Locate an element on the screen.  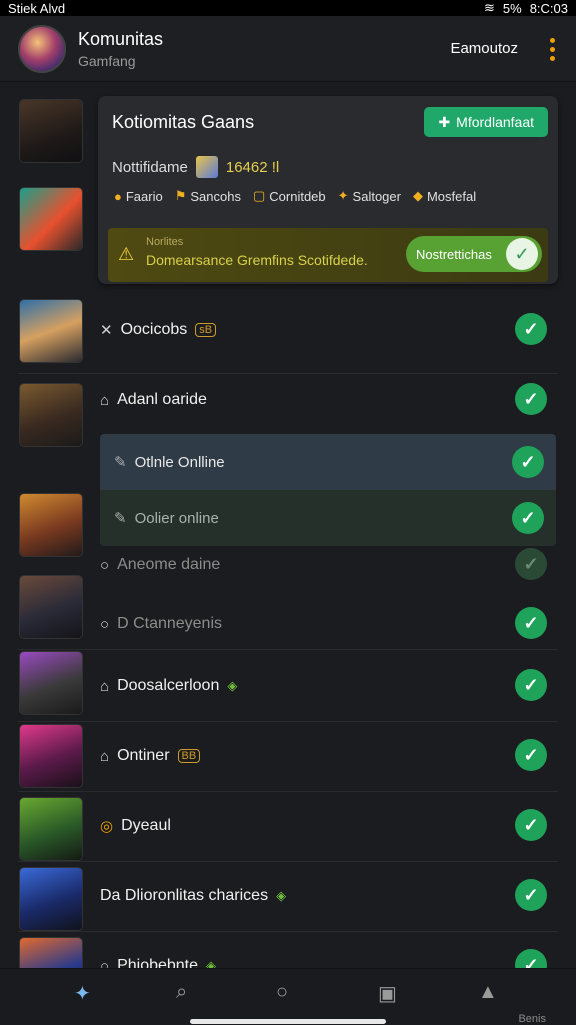
list-item: ○ Phiobebnte ◈ ✓ is located at coordinates (288, 951).